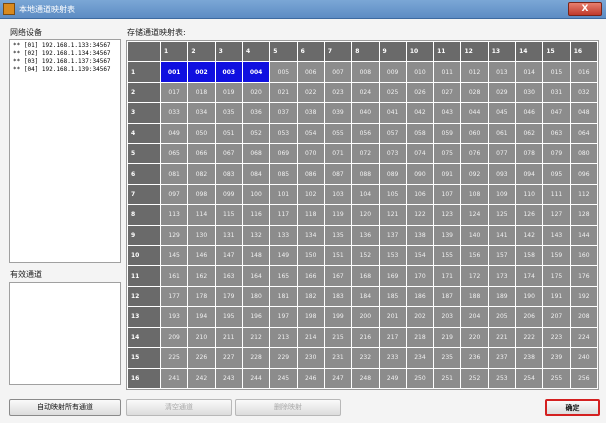 This screenshot has height=423, width=606. I want to click on channel-cell: 167, so click(338, 276).